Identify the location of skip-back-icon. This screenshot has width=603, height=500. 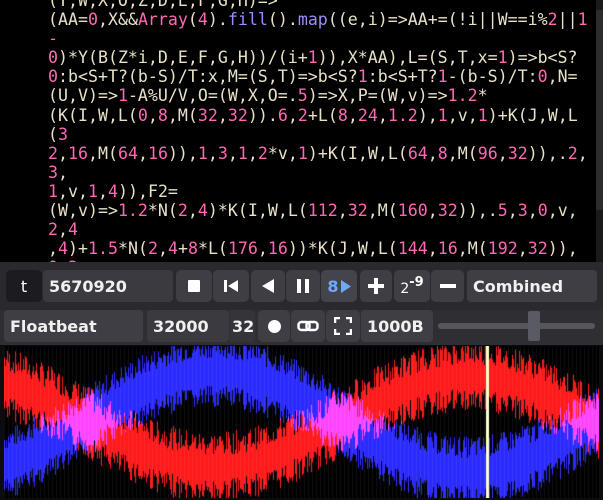
(231, 286).